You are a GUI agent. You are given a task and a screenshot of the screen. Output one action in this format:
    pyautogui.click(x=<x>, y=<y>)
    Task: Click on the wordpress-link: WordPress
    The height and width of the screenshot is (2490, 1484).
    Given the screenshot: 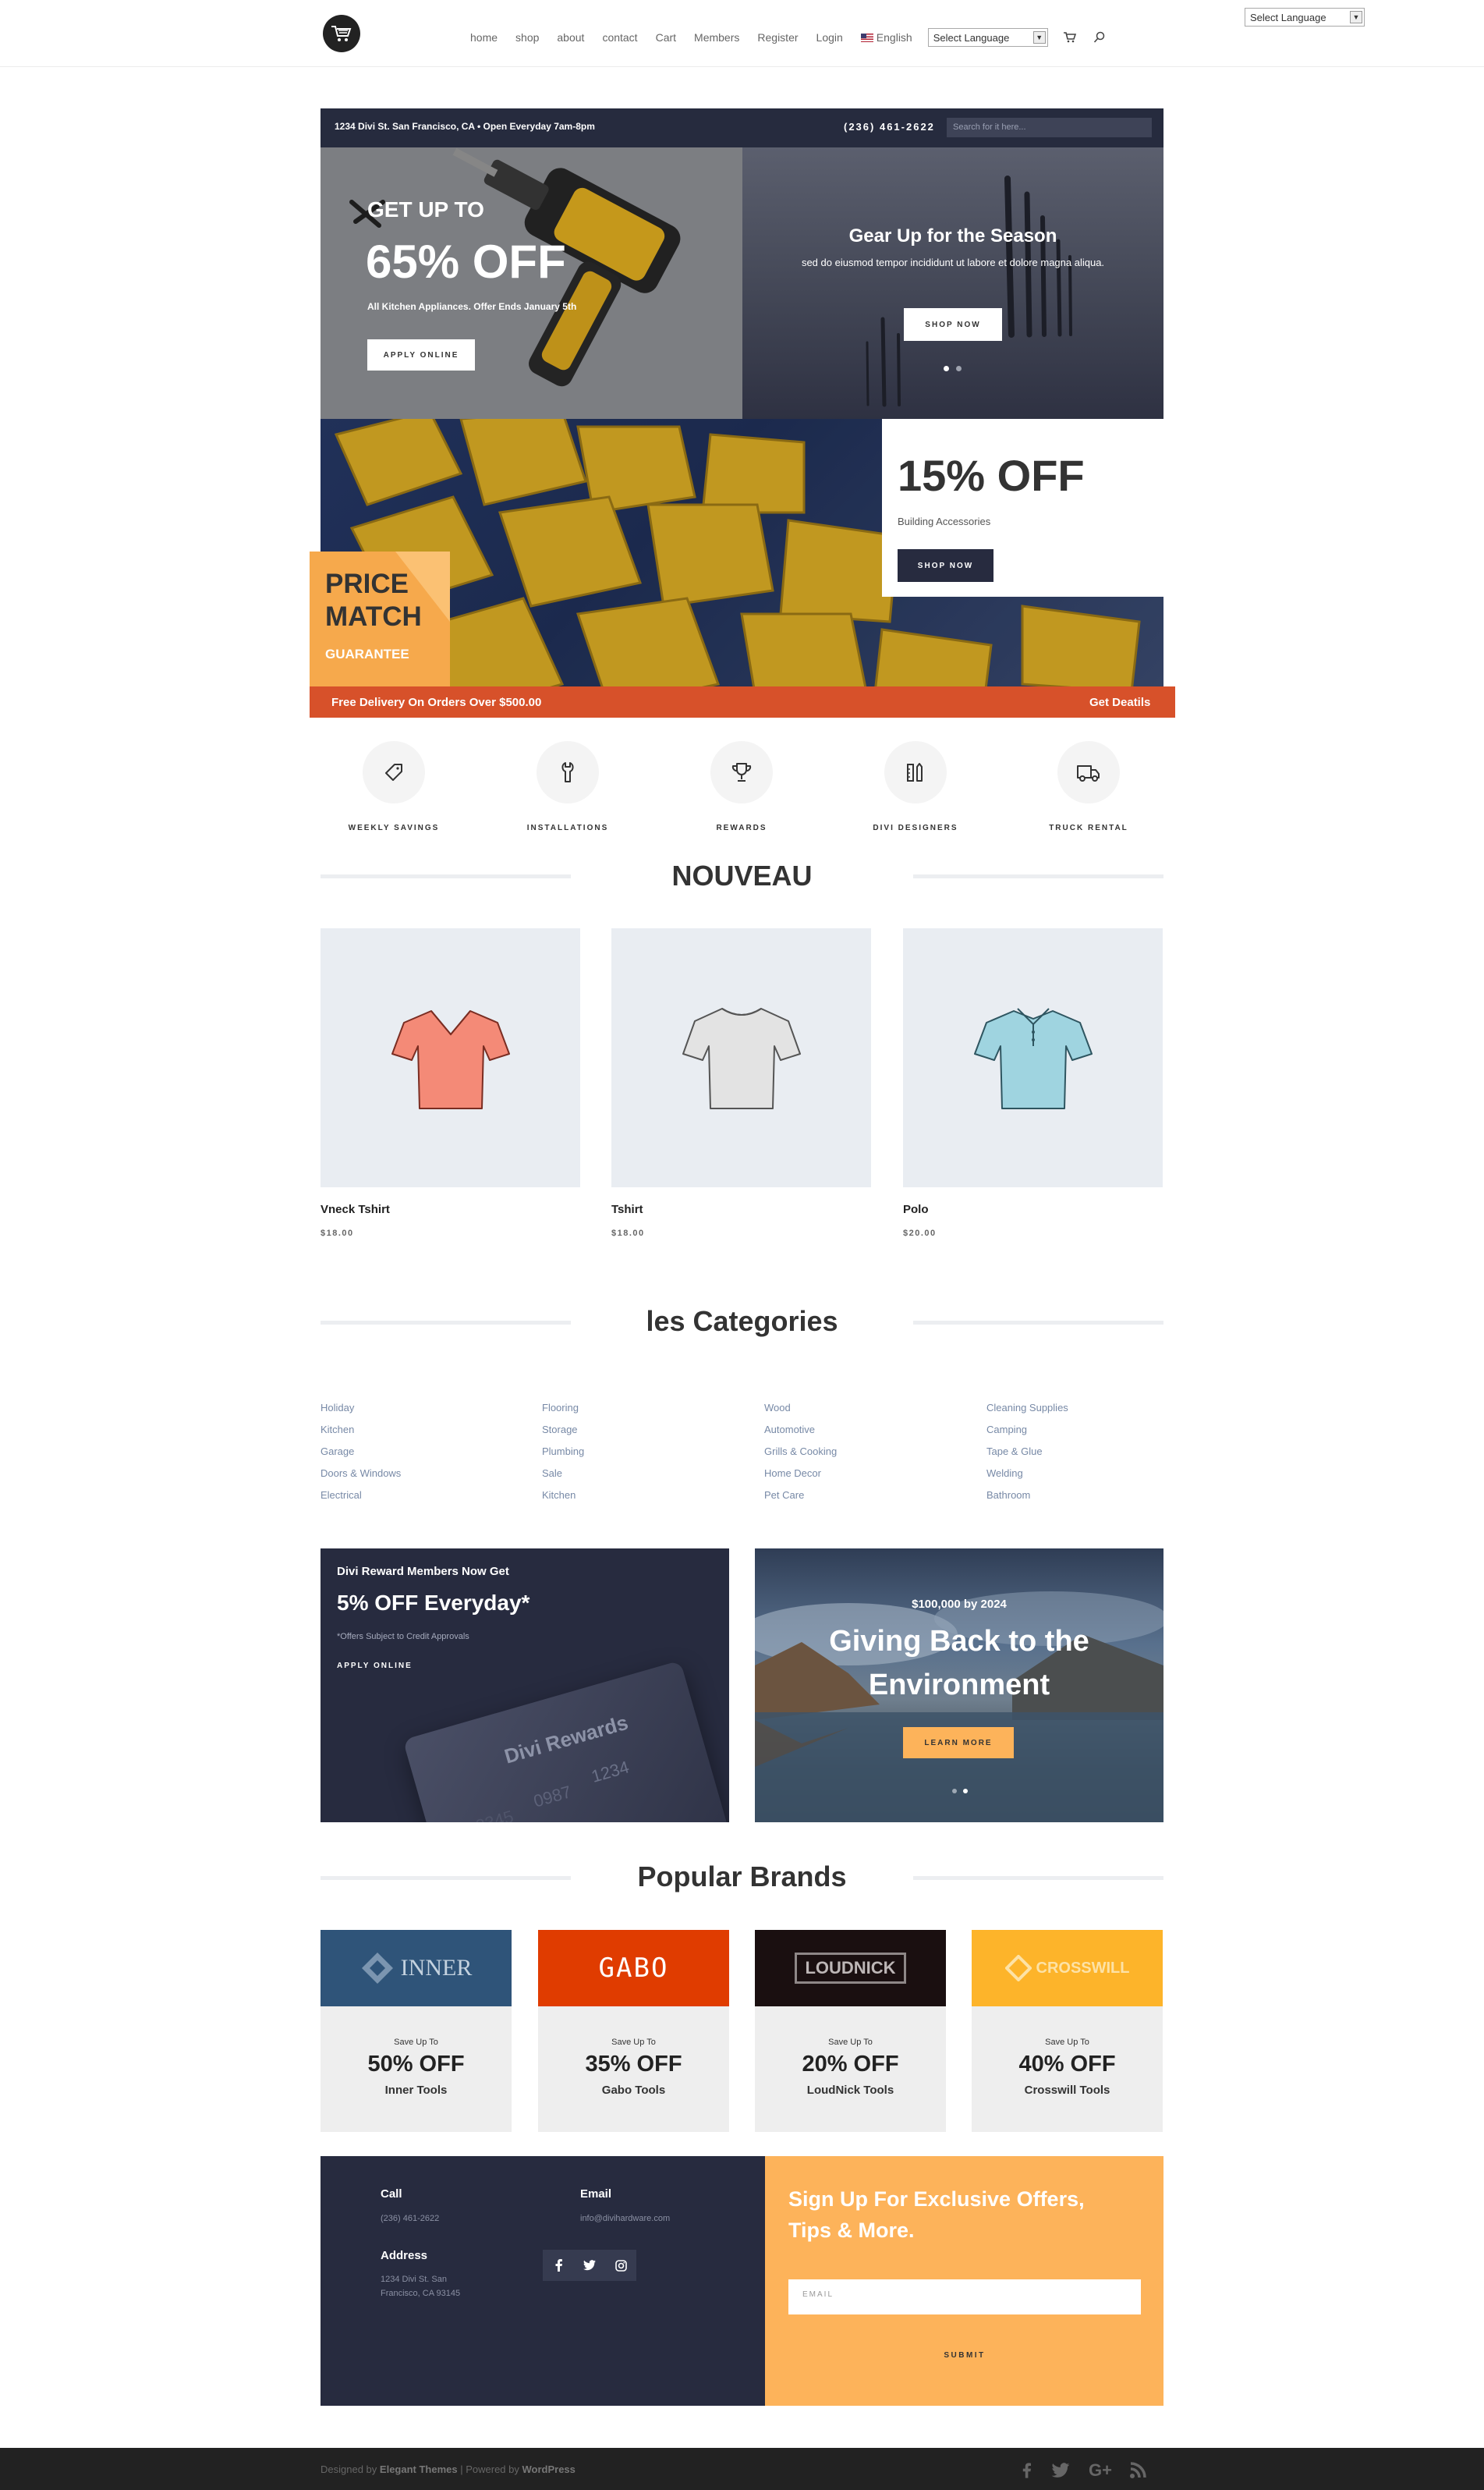 What is the action you would take?
    pyautogui.click(x=549, y=2469)
    